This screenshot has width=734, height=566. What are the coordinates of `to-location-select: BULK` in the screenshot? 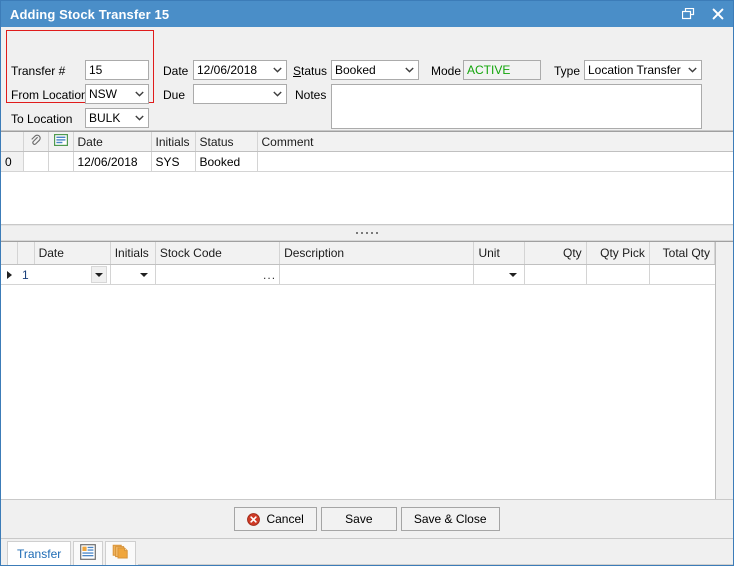 It's located at (117, 118).